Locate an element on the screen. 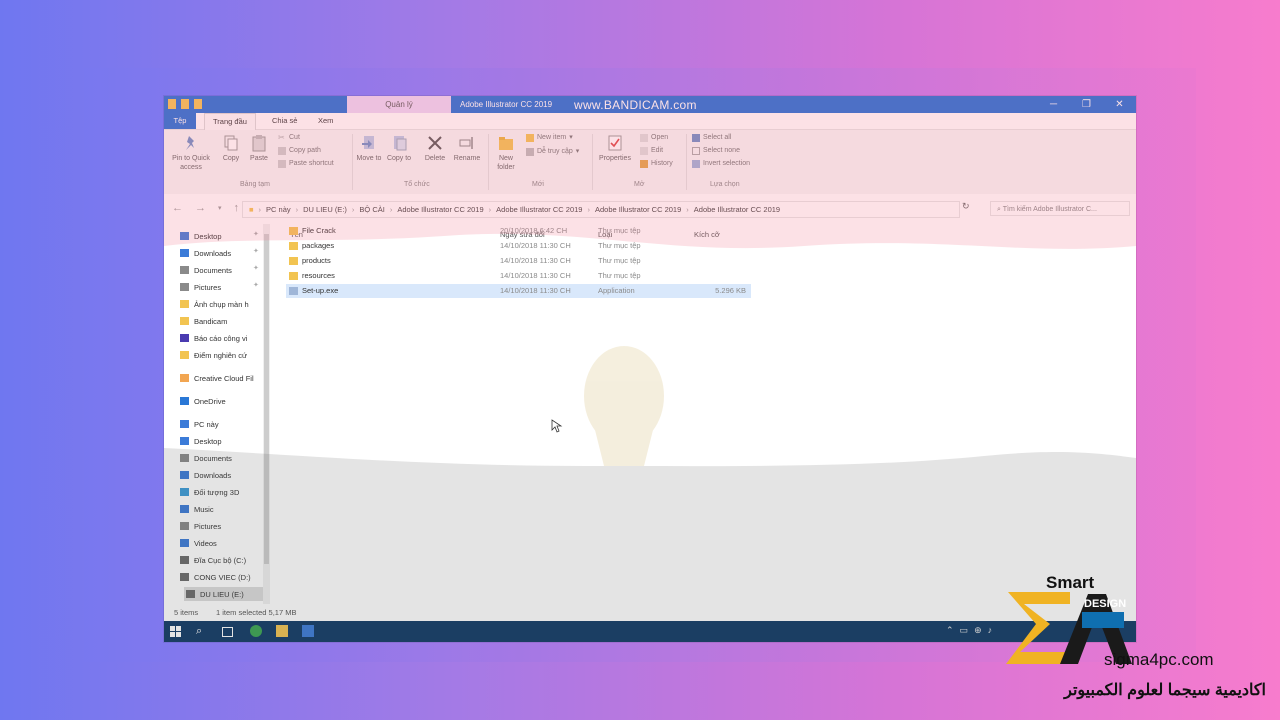 The image size is (1280, 720). sidebar-item: Creative Cloud Fil is located at coordinates (217, 378).